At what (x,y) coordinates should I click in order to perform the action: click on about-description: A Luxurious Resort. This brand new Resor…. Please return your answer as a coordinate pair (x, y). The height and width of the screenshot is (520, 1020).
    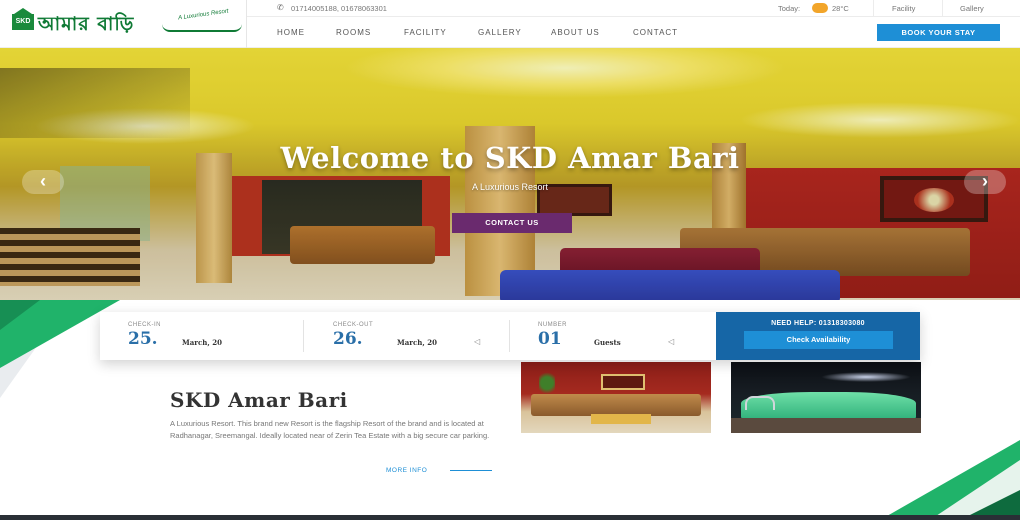
    Looking at the image, I should click on (330, 429).